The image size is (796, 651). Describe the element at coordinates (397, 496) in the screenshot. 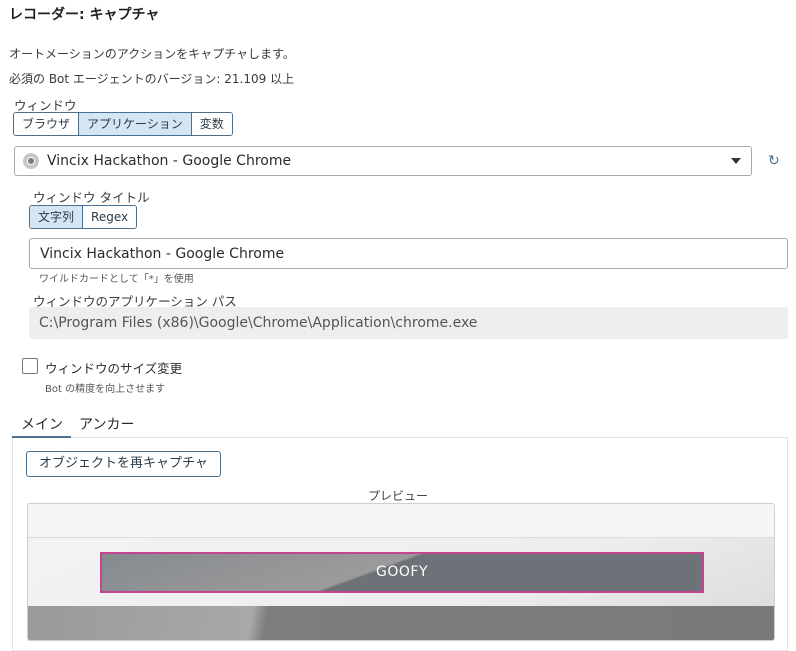

I see `preview-label: プレビュー` at that location.